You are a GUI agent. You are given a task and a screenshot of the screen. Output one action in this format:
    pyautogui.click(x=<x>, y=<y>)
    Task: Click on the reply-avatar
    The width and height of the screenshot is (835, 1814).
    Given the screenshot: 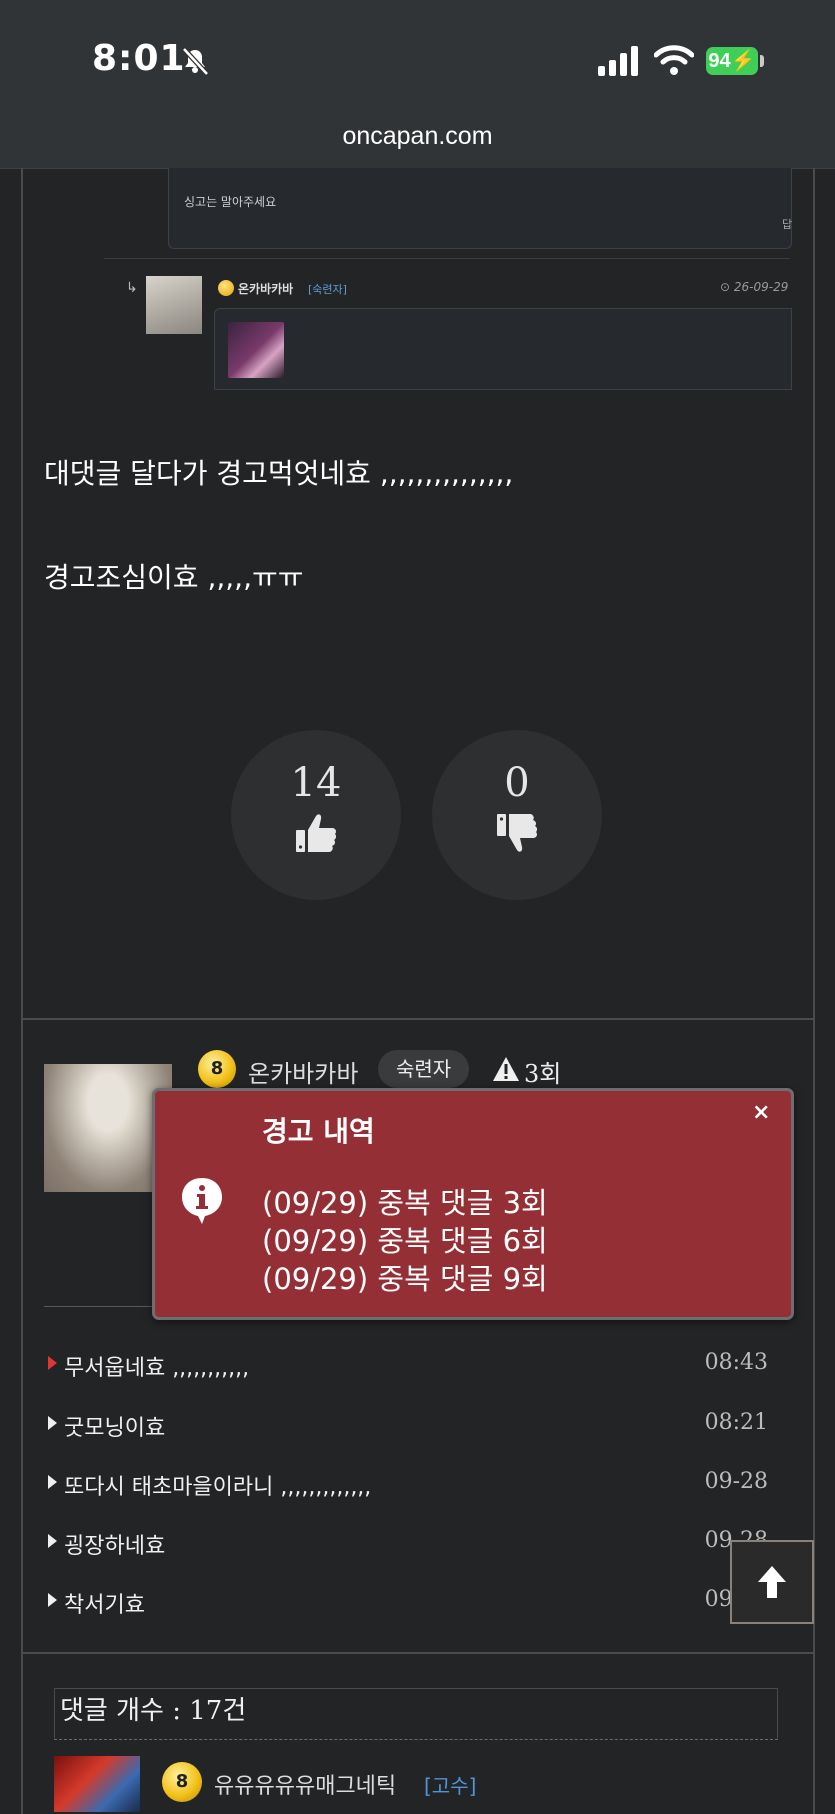 What is the action you would take?
    pyautogui.click(x=174, y=305)
    